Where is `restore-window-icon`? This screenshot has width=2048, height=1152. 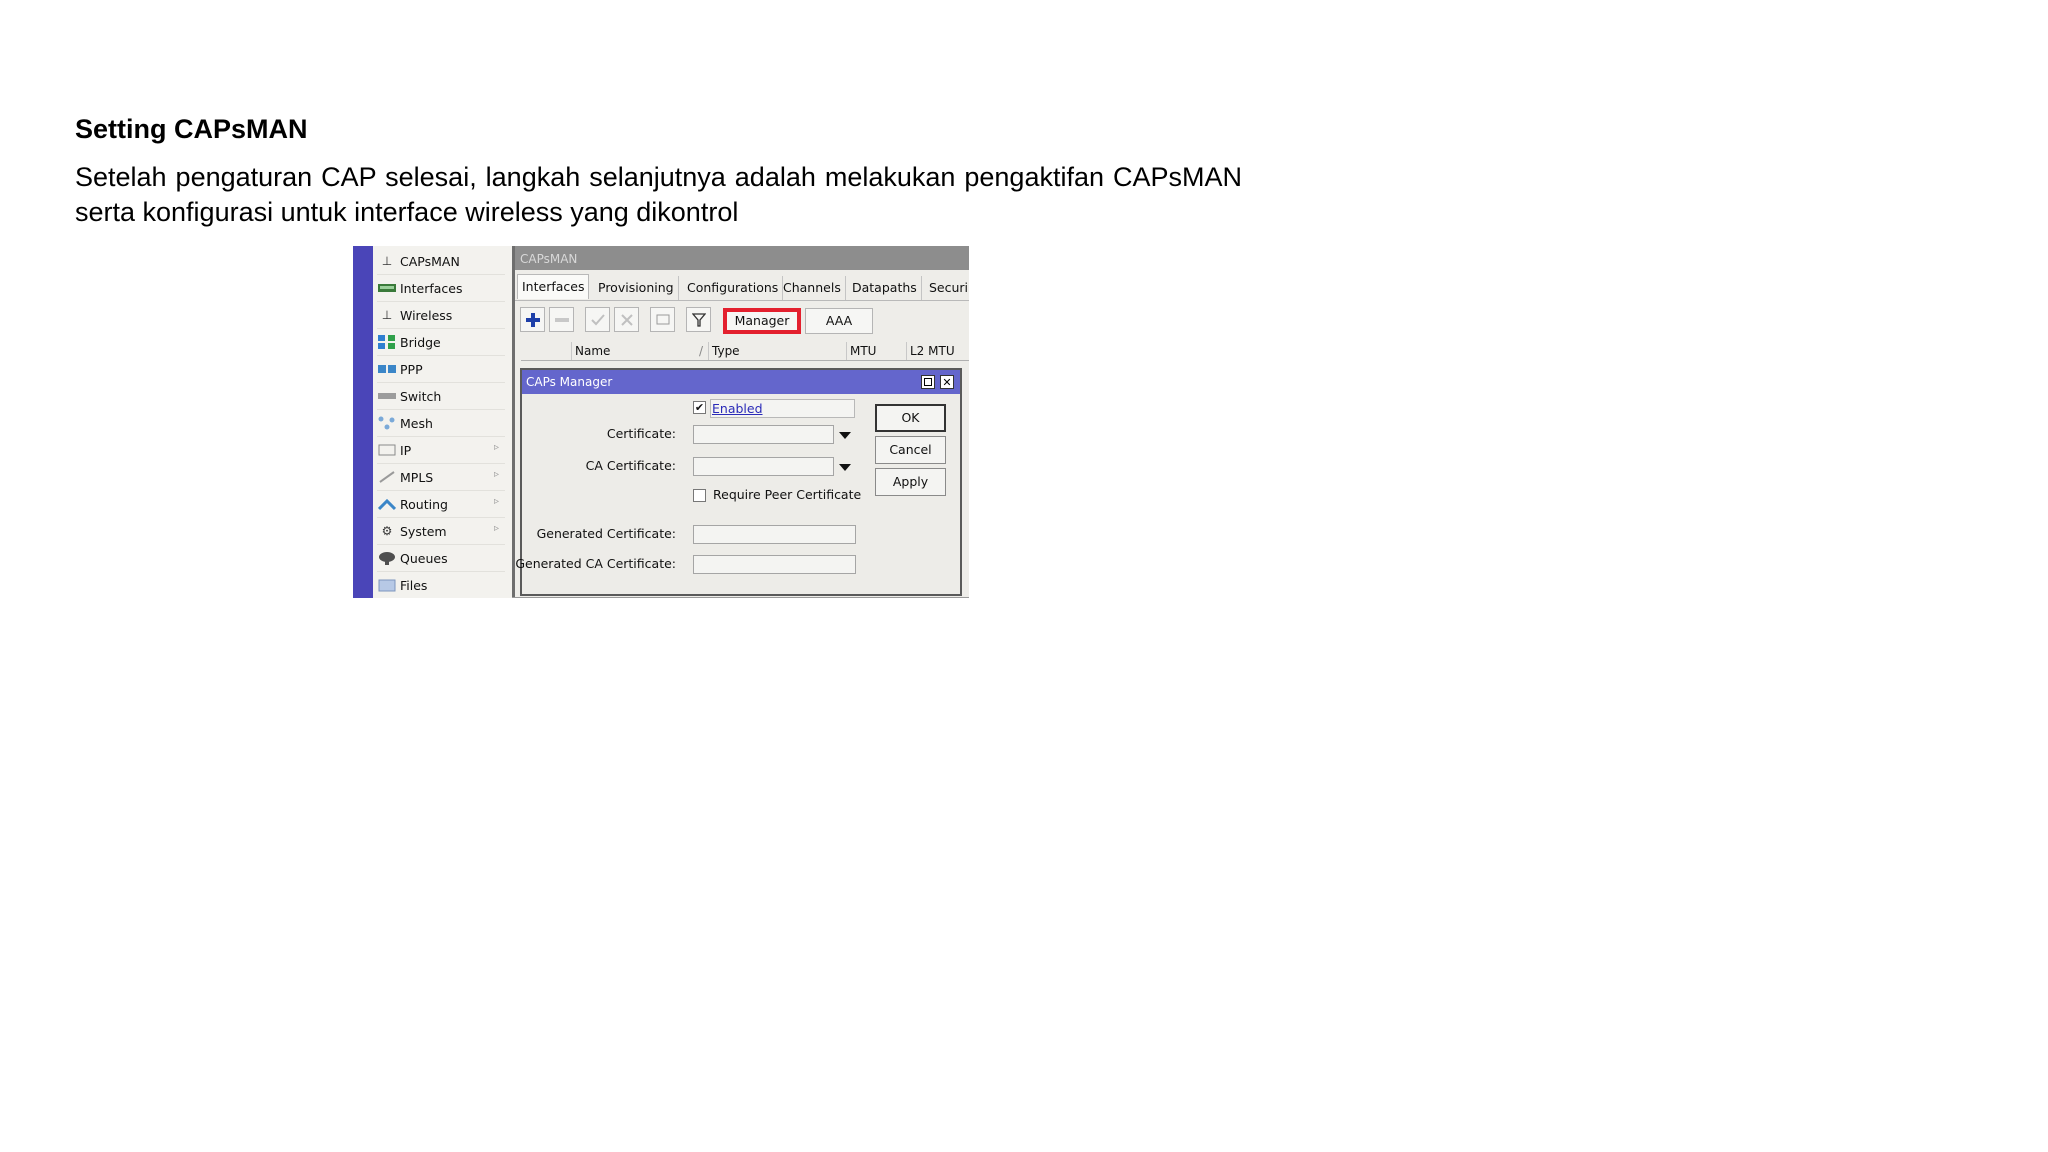
restore-window-icon is located at coordinates (928, 382).